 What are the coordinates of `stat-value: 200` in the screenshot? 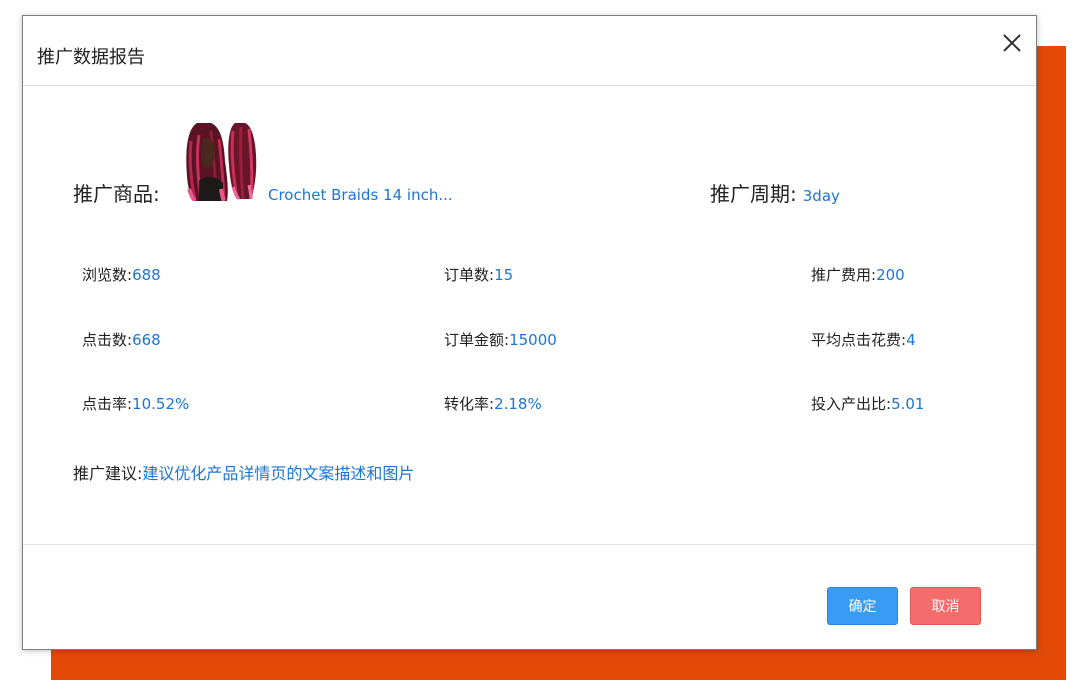 It's located at (890, 275).